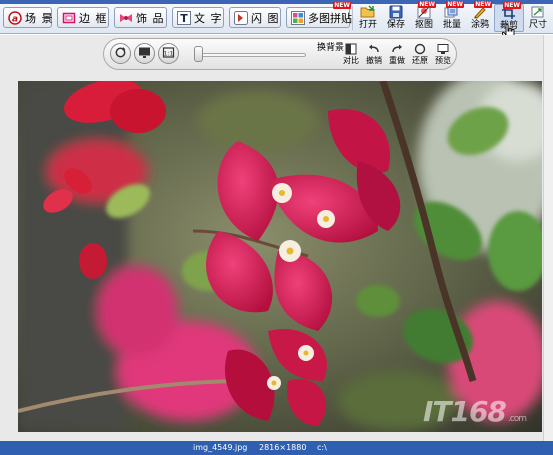  Describe the element at coordinates (241, 17) in the screenshot. I see `flash-icon` at that location.